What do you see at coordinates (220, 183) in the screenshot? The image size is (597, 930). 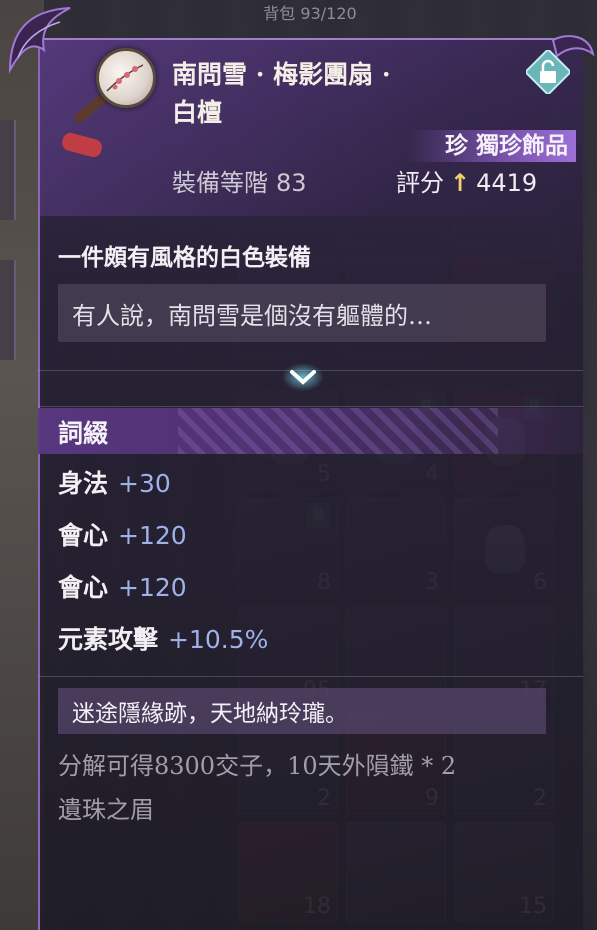 I see `equip-level-label: 裝備等階` at bounding box center [220, 183].